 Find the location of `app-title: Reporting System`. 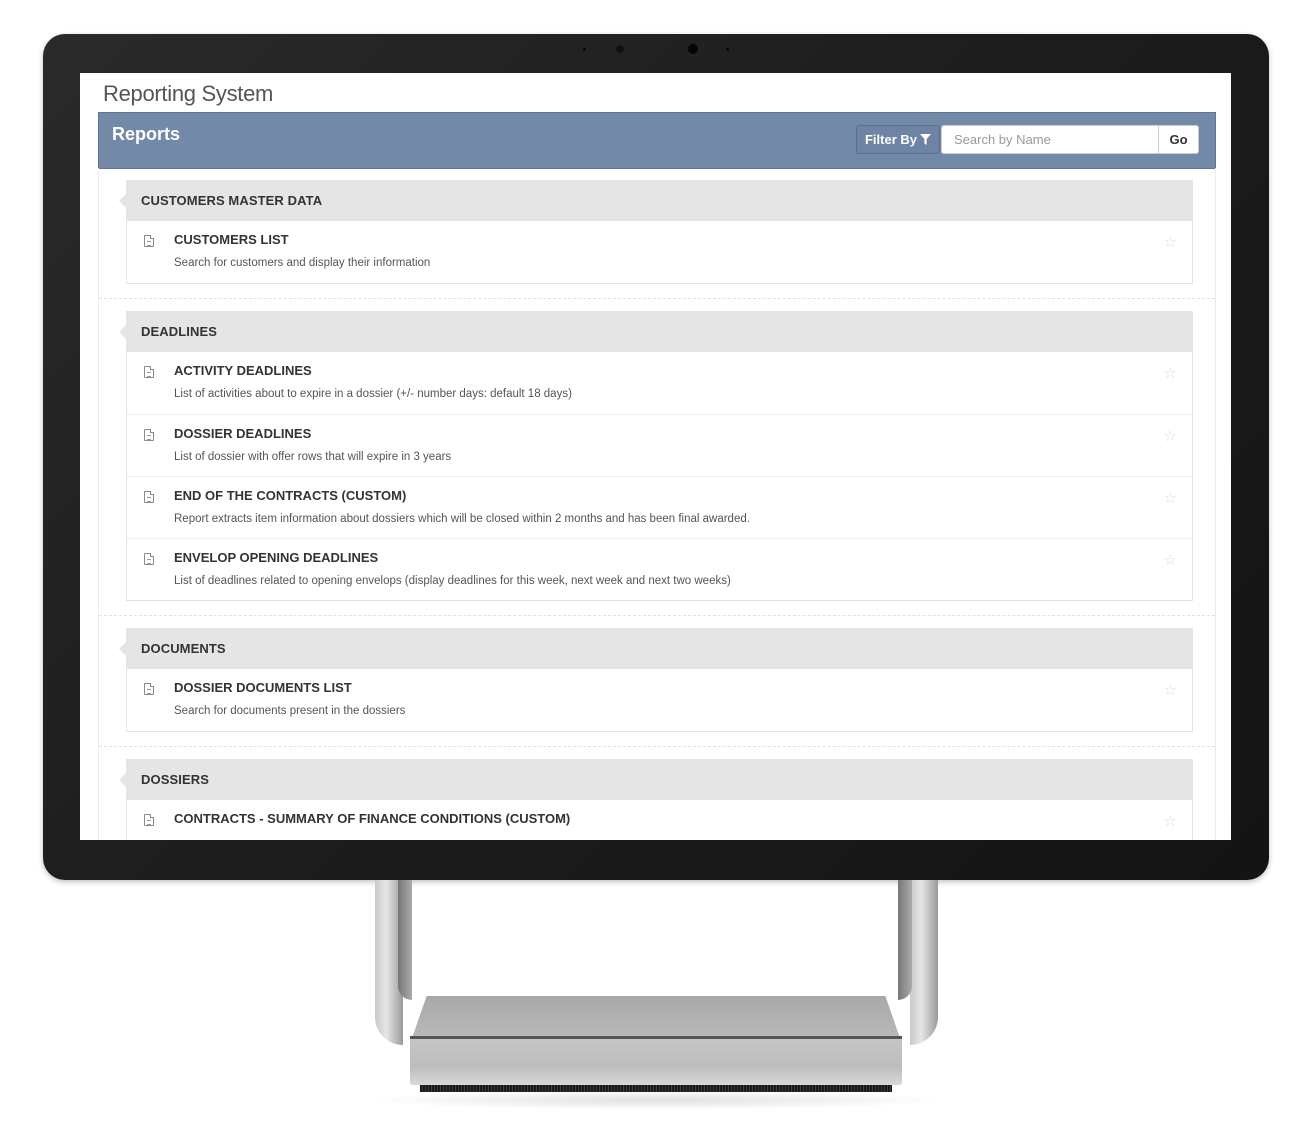

app-title: Reporting System is located at coordinates (188, 93).